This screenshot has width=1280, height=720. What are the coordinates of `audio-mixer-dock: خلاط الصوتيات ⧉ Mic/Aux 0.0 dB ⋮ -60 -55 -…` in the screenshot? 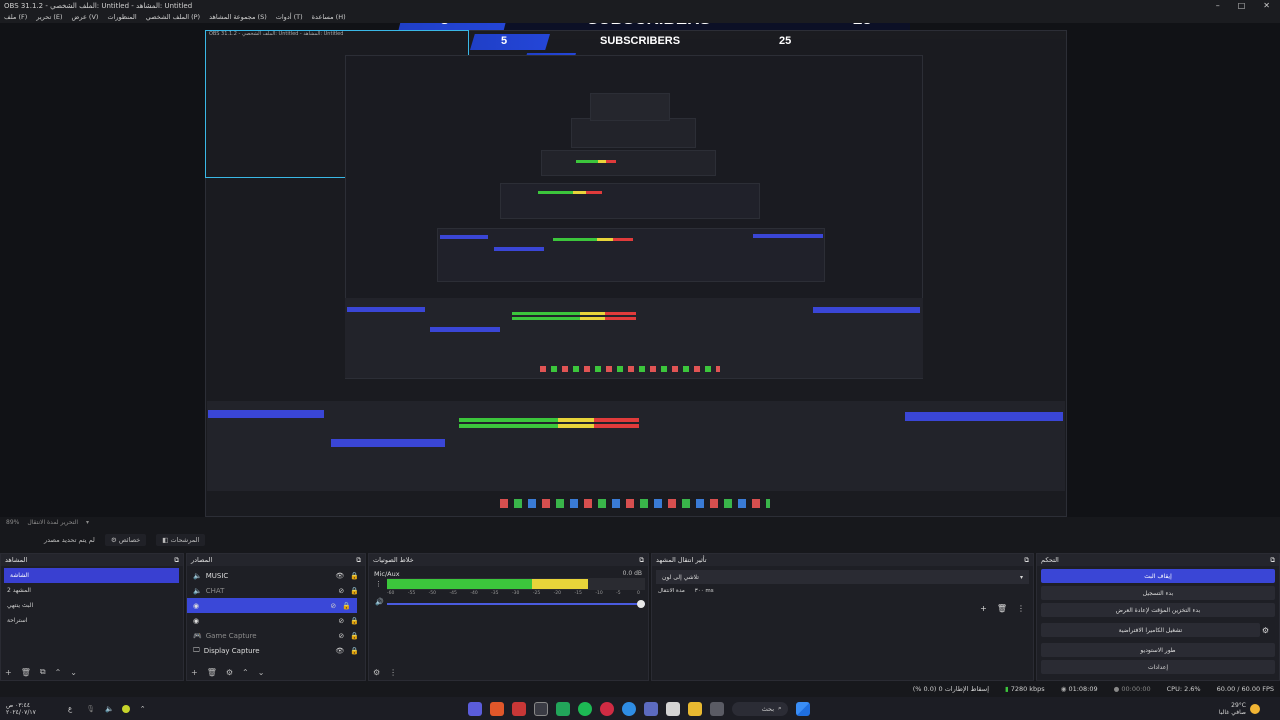 It's located at (508, 617).